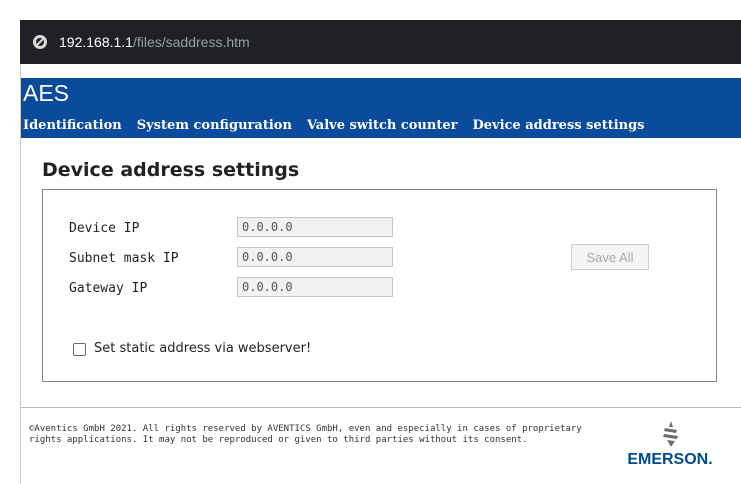 The image size is (741, 484). What do you see at coordinates (96, 42) in the screenshot?
I see `url-host: 192.168.1.1` at bounding box center [96, 42].